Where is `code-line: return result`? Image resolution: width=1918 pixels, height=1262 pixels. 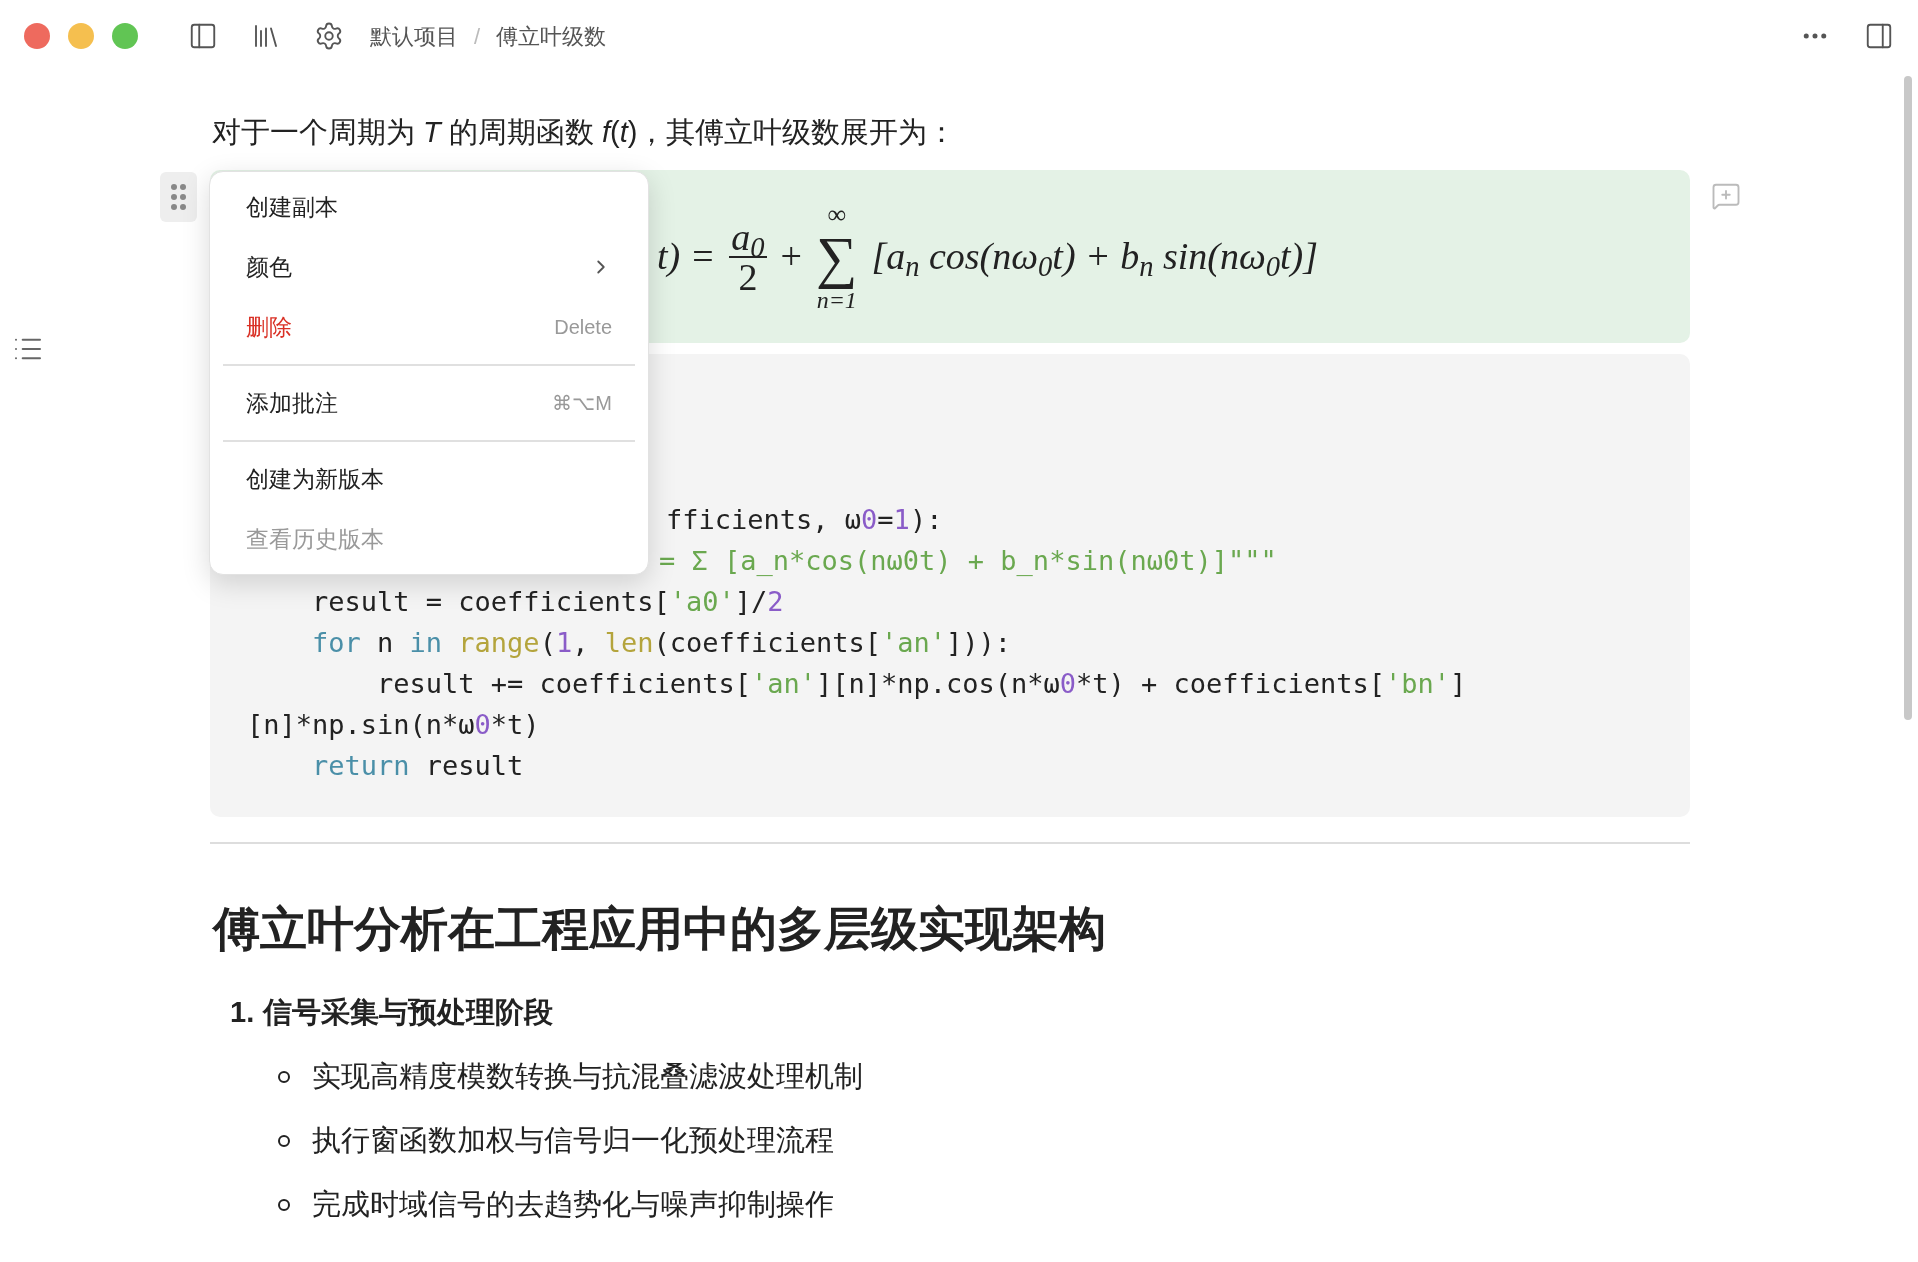
code-line: return result is located at coordinates (417, 766).